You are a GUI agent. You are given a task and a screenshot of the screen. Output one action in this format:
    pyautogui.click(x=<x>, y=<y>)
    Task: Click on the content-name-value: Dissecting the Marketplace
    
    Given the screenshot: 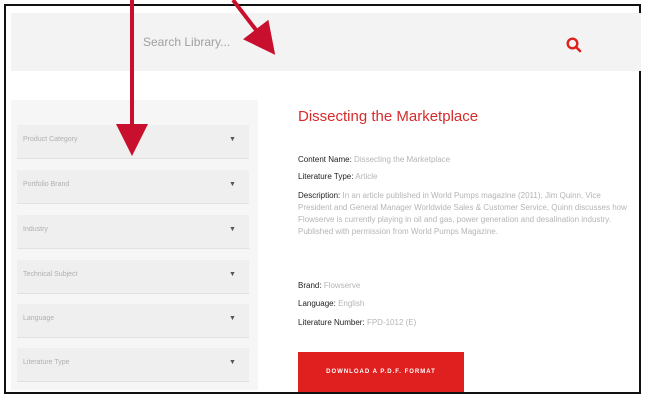 What is the action you would take?
    pyautogui.click(x=402, y=159)
    